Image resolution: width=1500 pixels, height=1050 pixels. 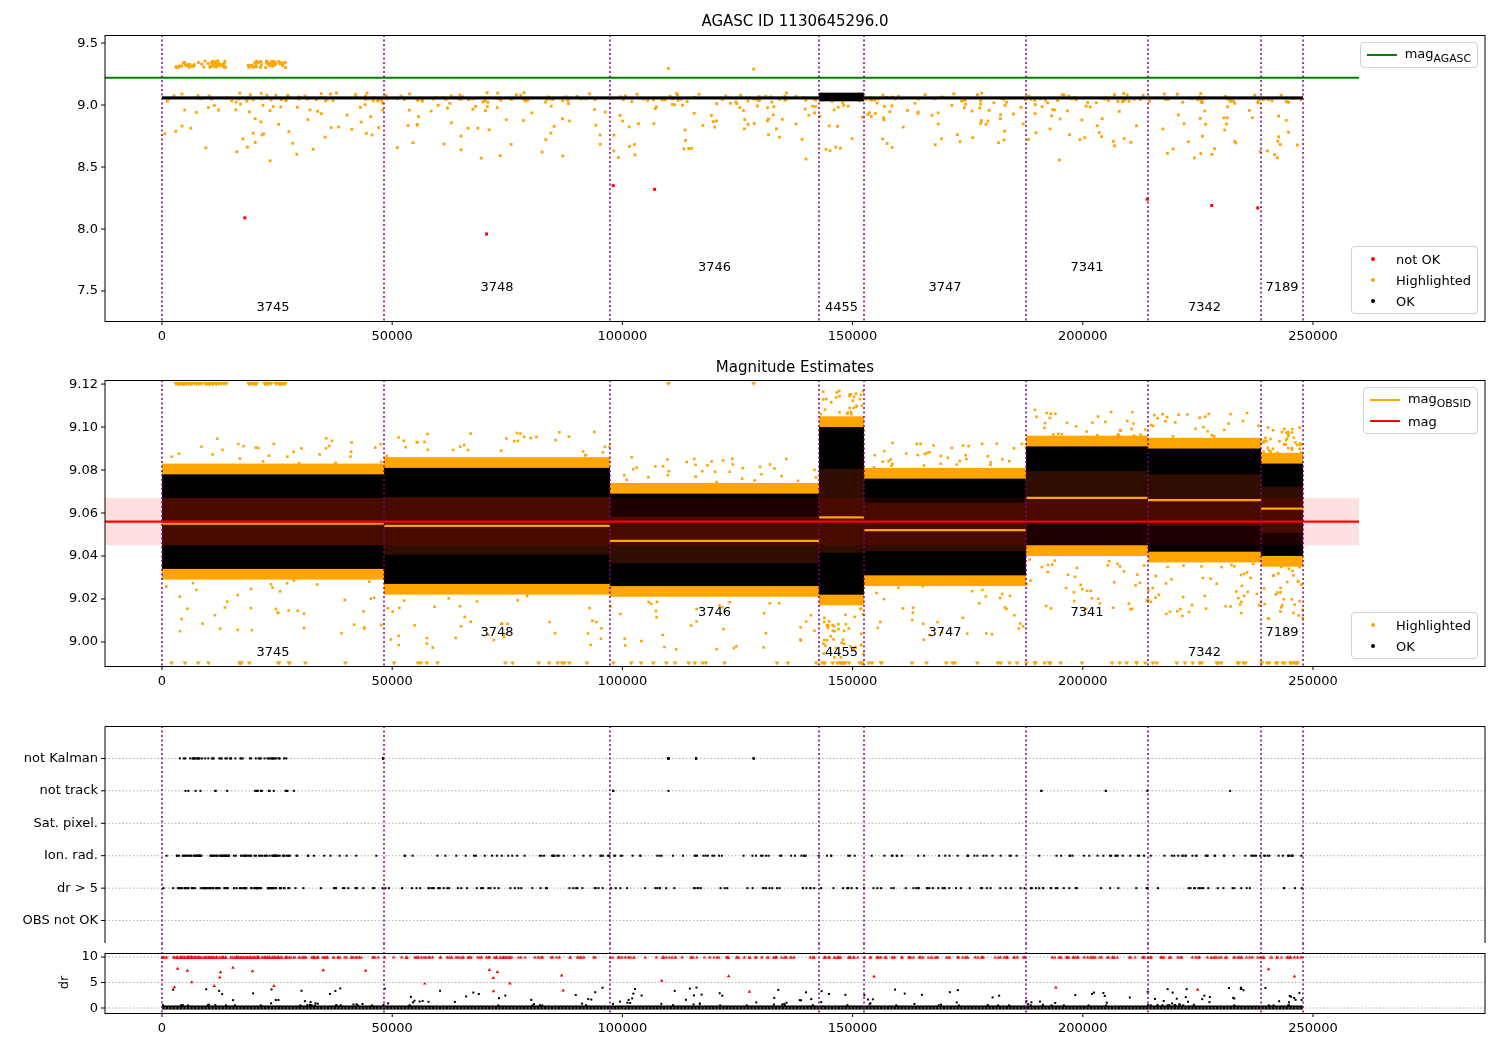 What do you see at coordinates (83, 383) in the screenshot?
I see `tick-label: 9.12` at bounding box center [83, 383].